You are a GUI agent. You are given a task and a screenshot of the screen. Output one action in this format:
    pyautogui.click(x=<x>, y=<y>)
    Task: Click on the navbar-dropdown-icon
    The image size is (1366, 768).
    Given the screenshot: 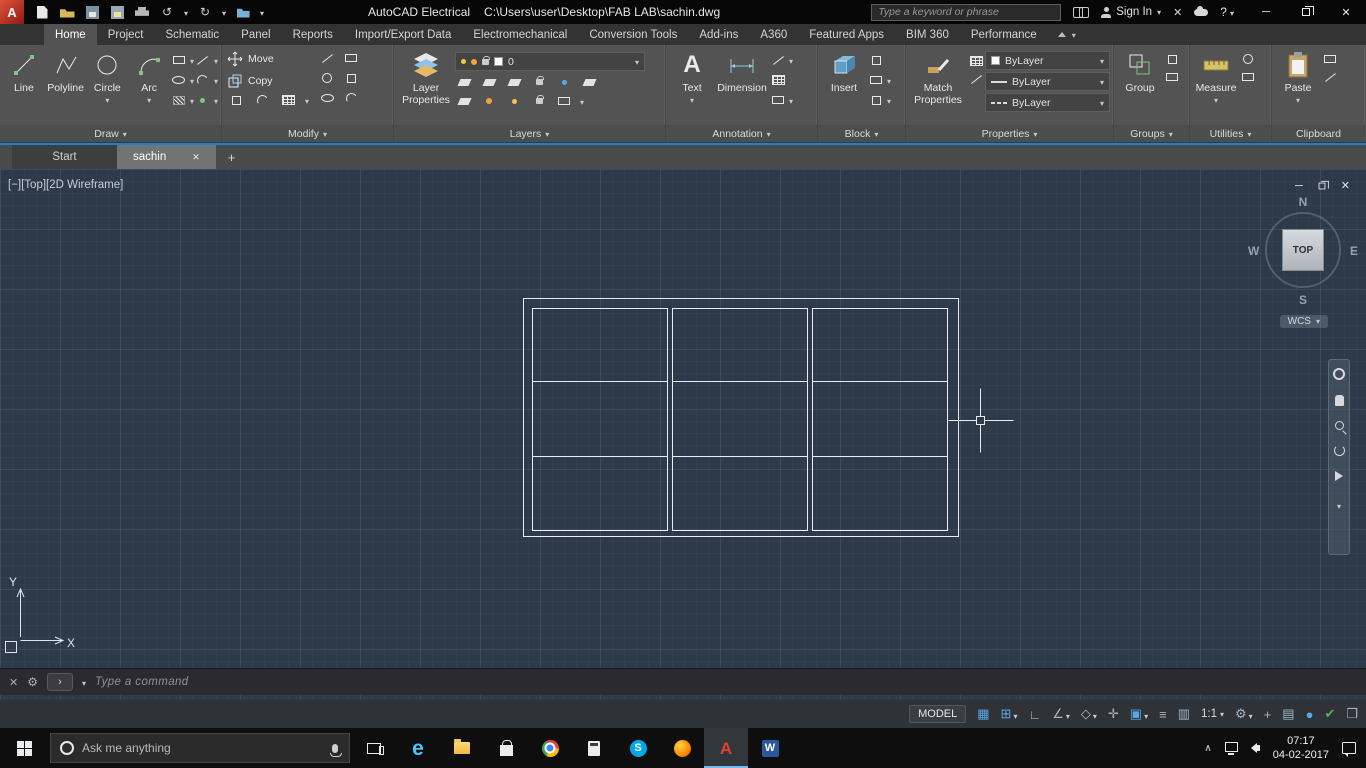 What is the action you would take?
    pyautogui.click(x=1339, y=505)
    